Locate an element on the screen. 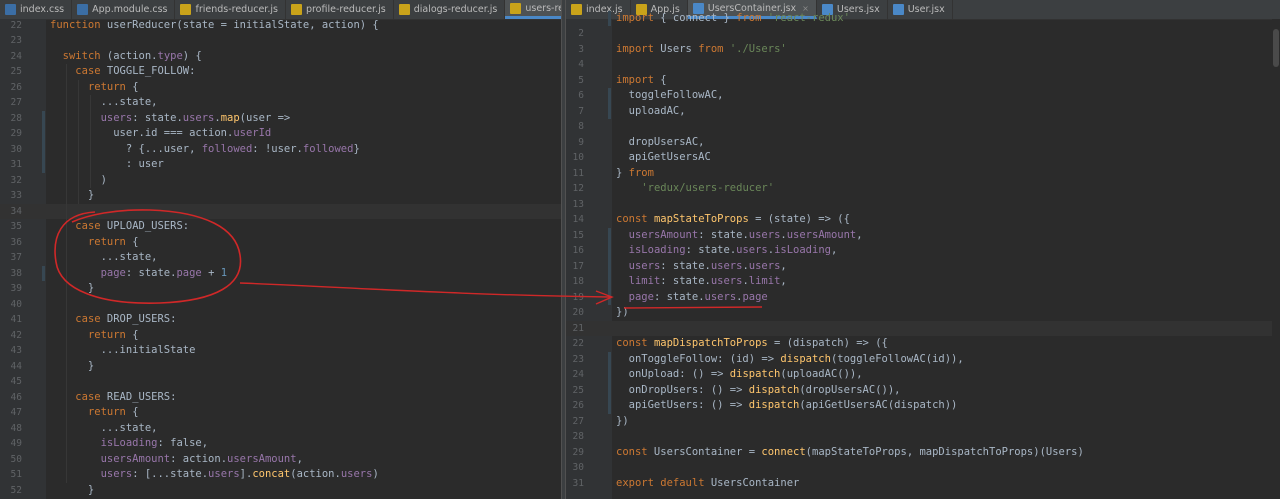  code-line: 15 usersAmount: state.users.usersAmount, is located at coordinates (923, 236).